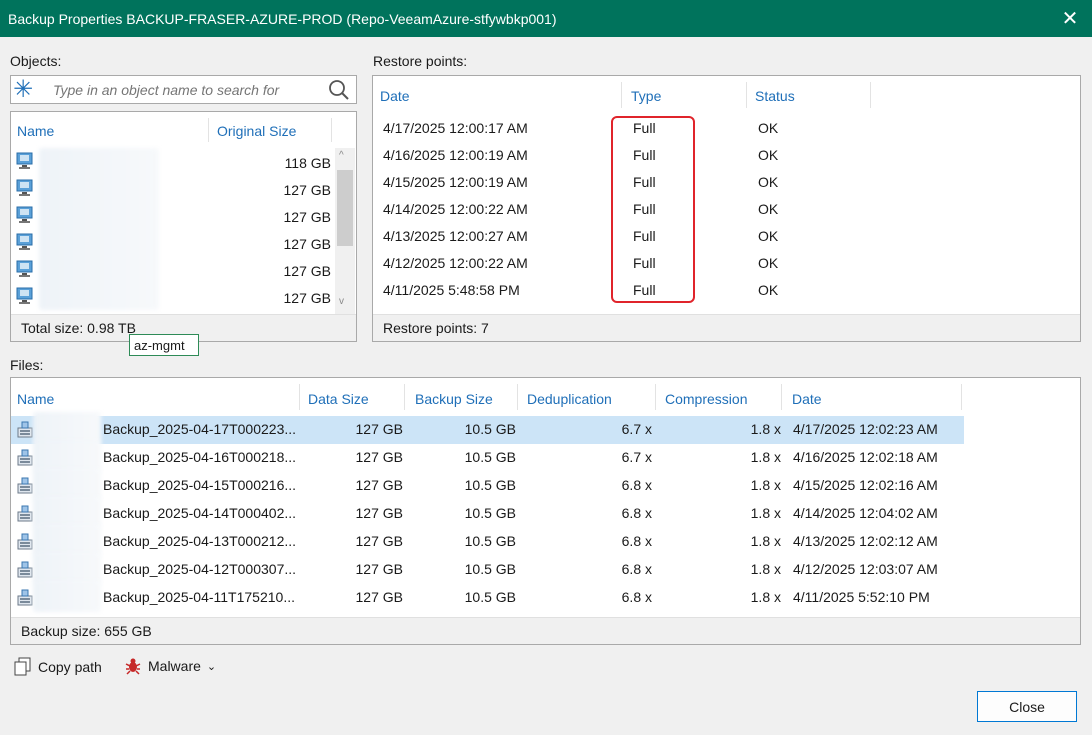  I want to click on malware-dropdown: Malware ⌄, so click(170, 666).